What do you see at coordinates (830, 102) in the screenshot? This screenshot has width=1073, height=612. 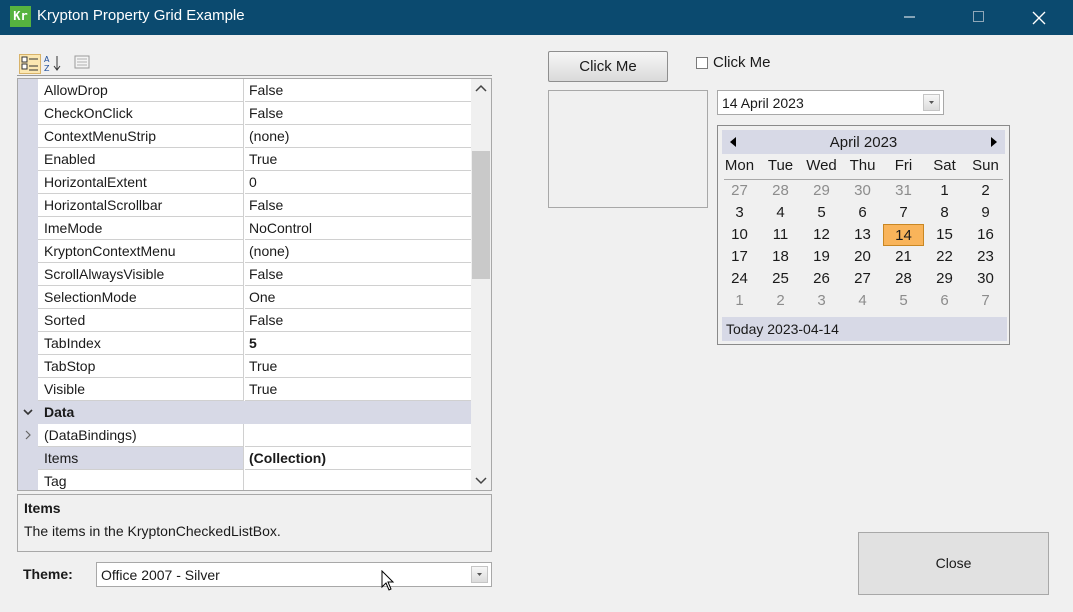 I see `date-picker: 14 April 2023` at bounding box center [830, 102].